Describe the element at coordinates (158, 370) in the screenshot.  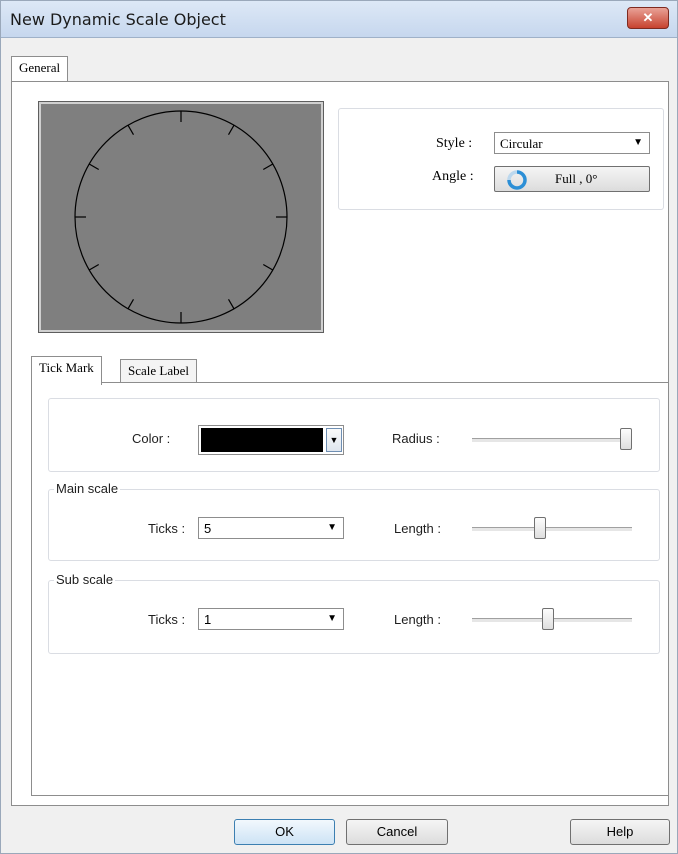
I see `tab-scale-label-label: Scale Label` at that location.